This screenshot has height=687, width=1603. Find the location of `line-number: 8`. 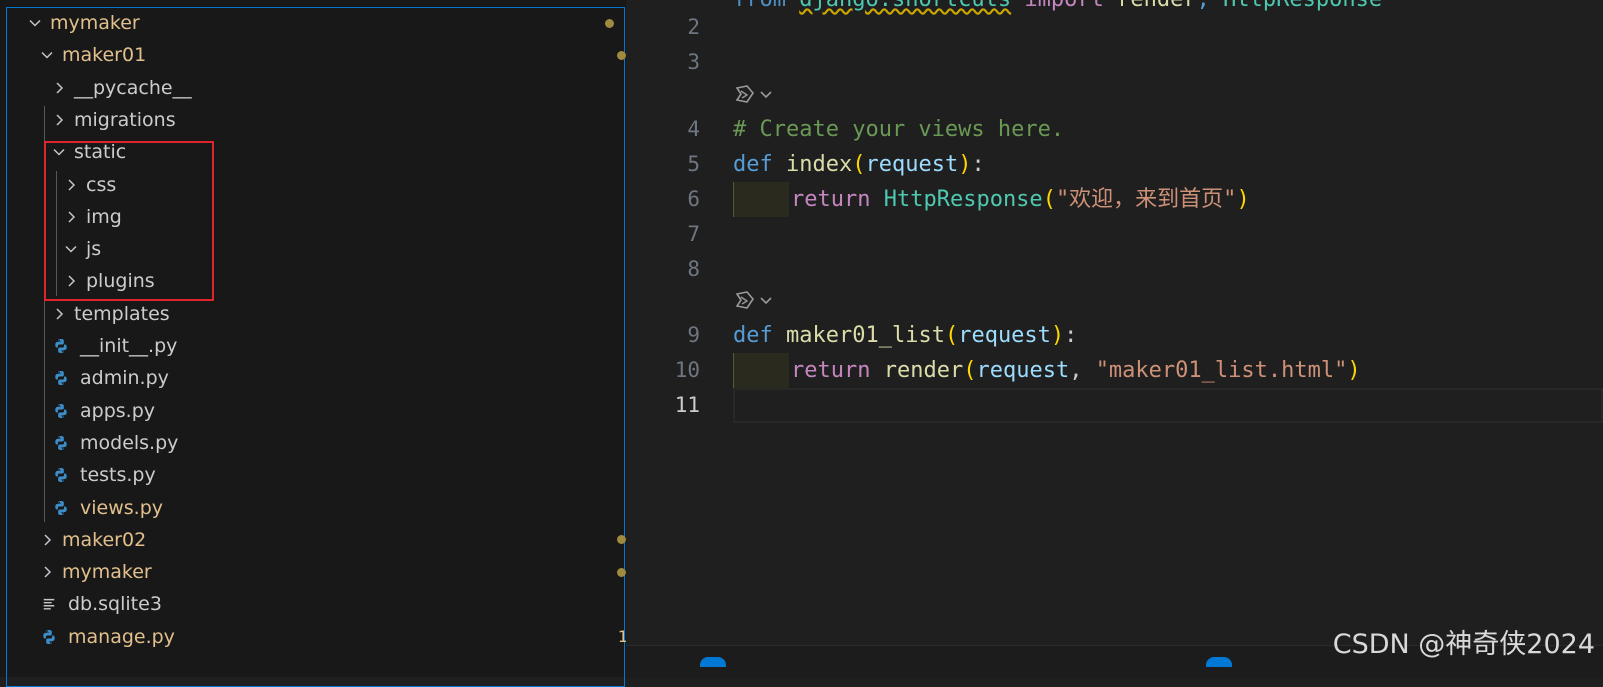

line-number: 8 is located at coordinates (693, 269).